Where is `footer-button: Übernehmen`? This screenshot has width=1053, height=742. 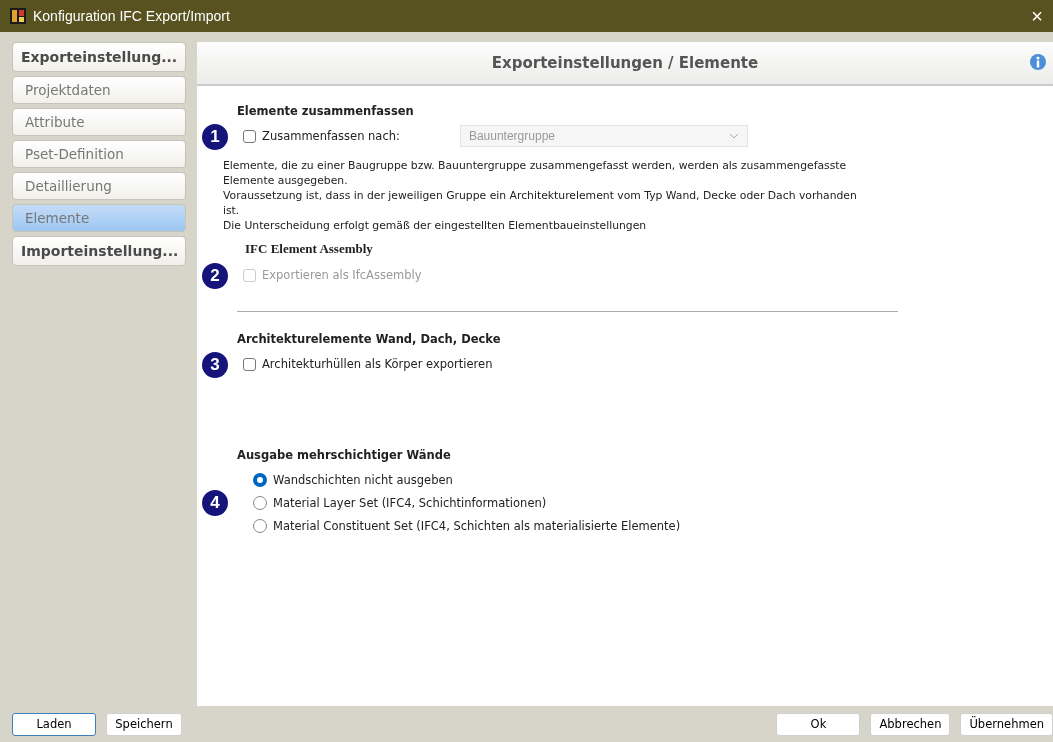
footer-button: Übernehmen is located at coordinates (1006, 724).